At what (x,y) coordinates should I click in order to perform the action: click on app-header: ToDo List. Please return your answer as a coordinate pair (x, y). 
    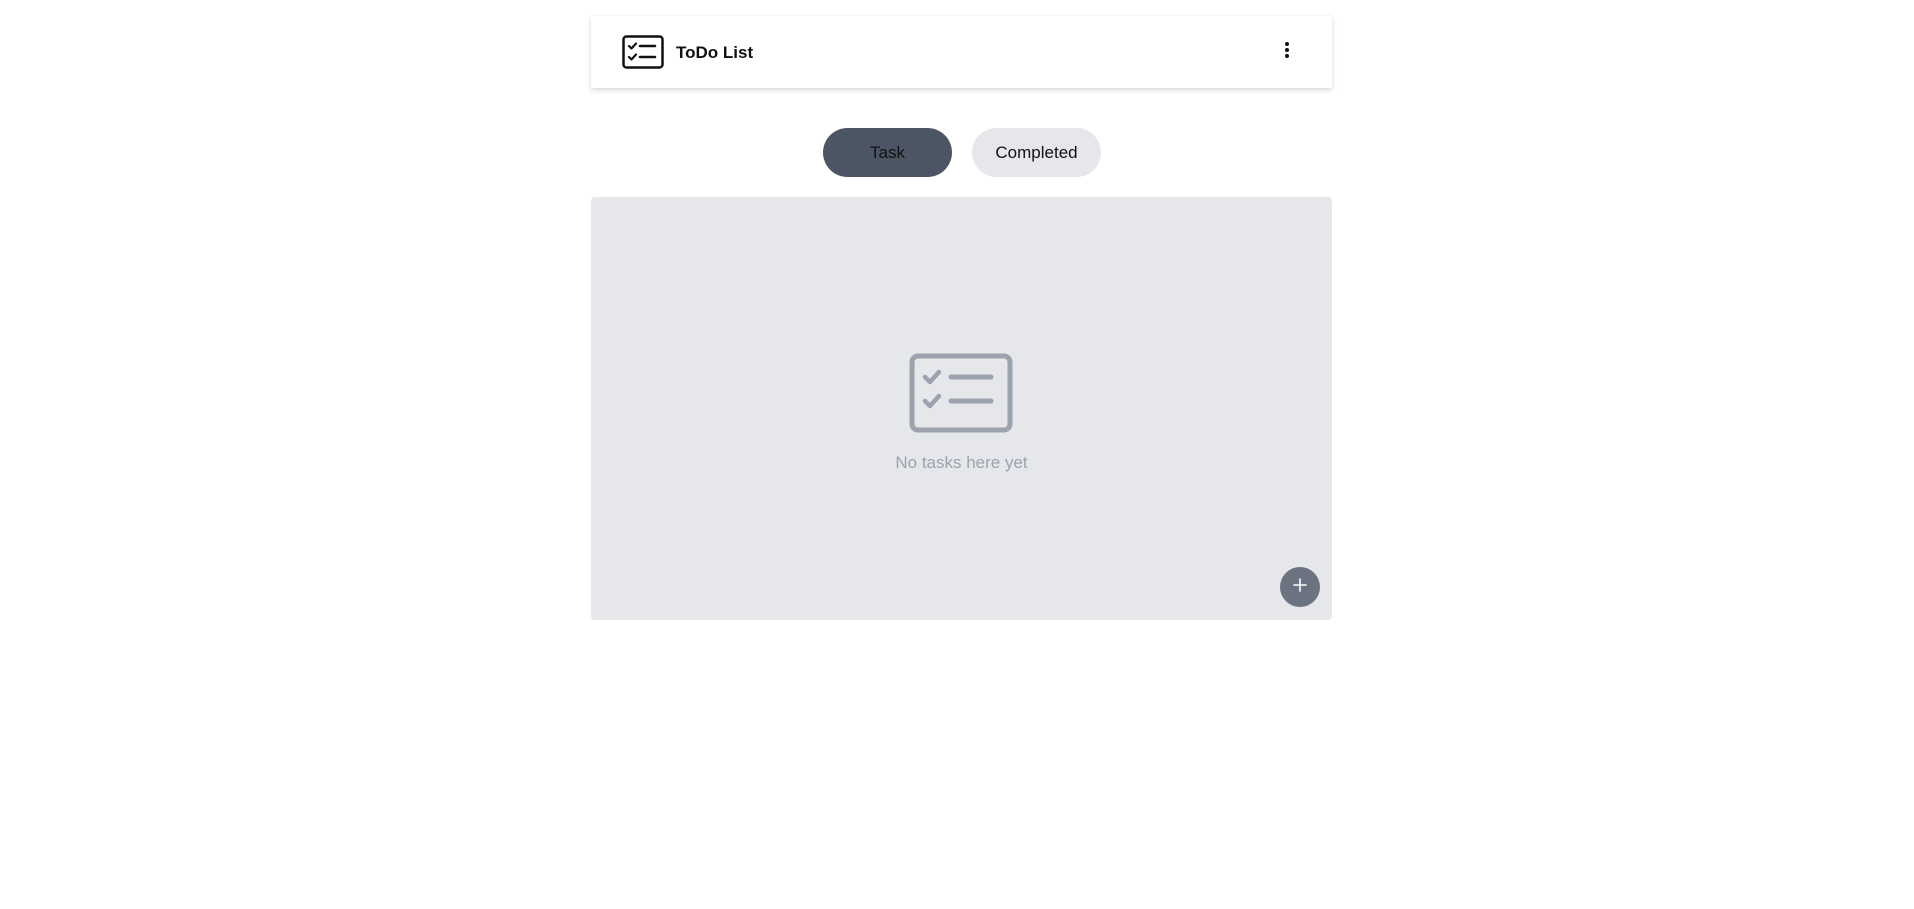
    Looking at the image, I should click on (961, 52).